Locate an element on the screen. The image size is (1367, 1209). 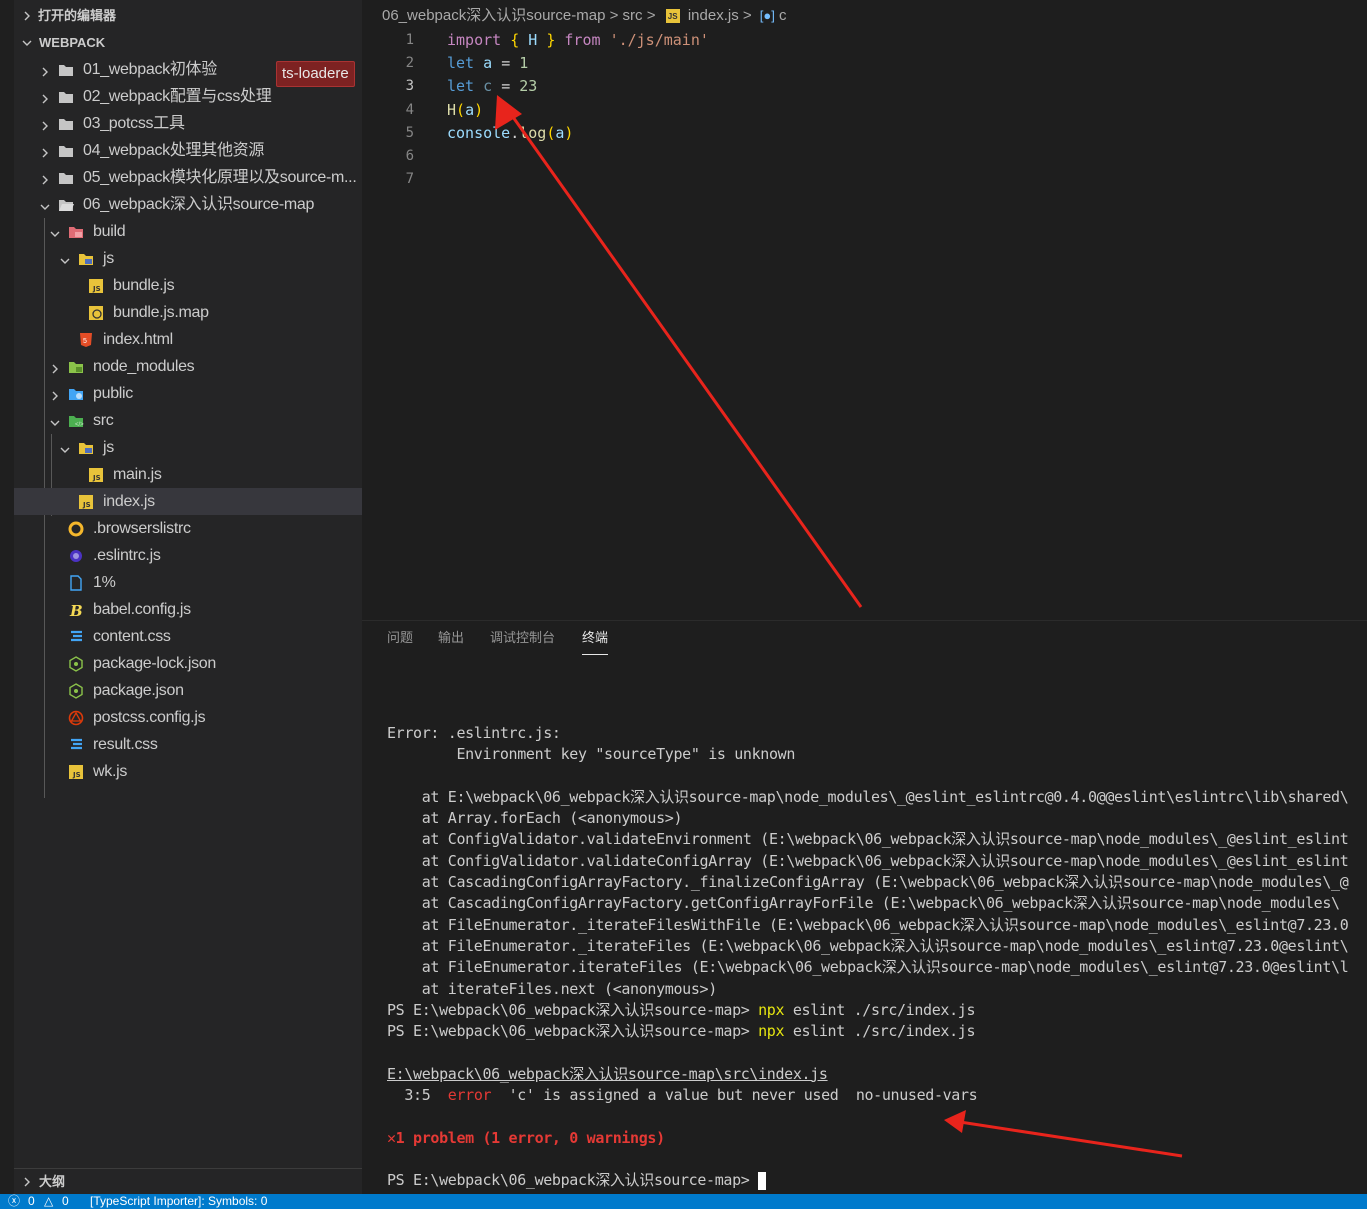
error-count: 0 is located at coordinates (31, 1201).